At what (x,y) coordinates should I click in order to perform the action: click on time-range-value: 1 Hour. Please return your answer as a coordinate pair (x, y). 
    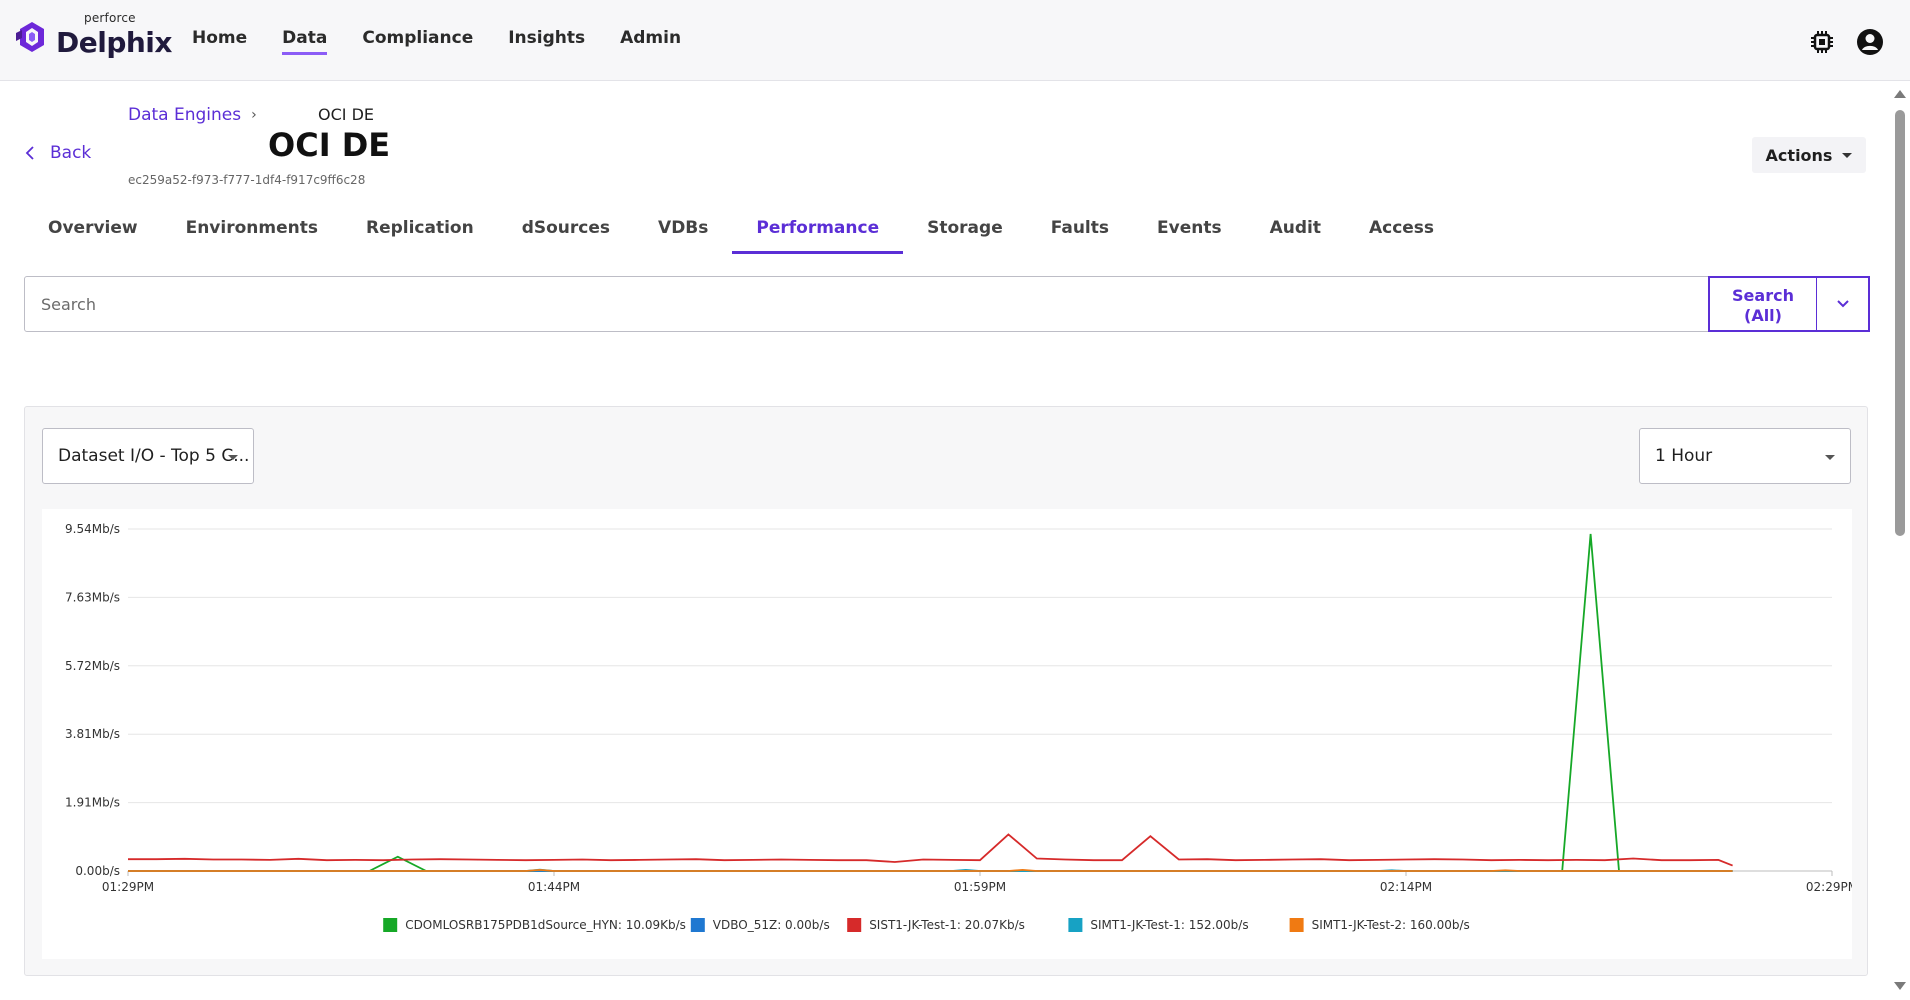
    Looking at the image, I should click on (1684, 456).